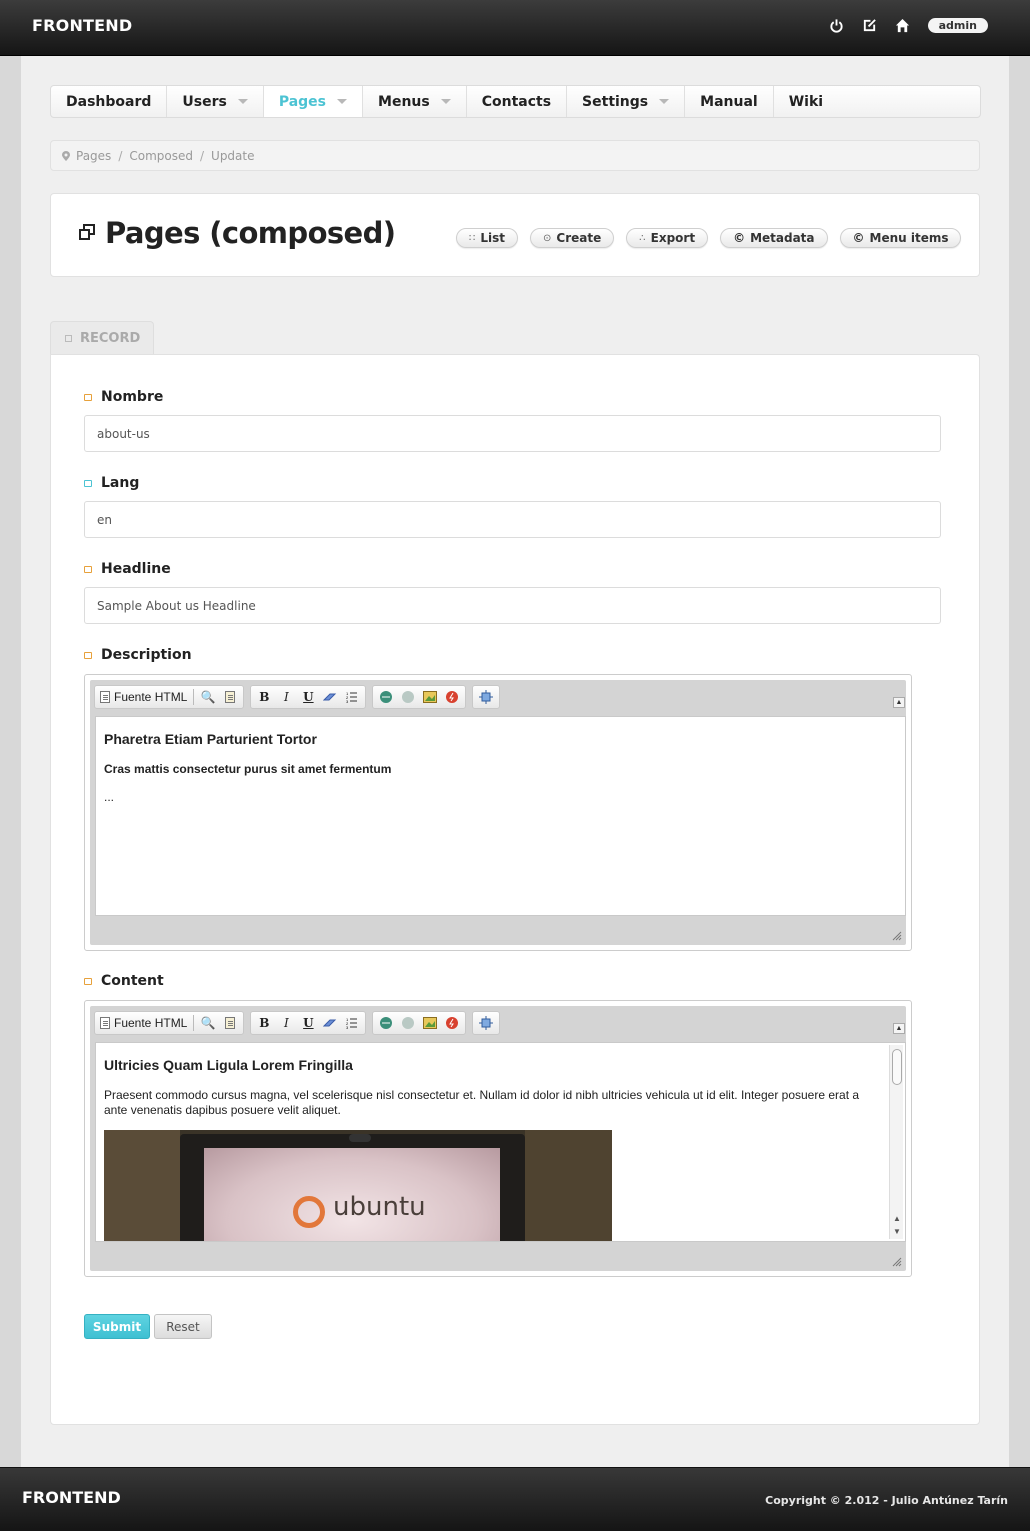 The width and height of the screenshot is (1030, 1531). I want to click on svg-text: 3, so click(347, 1027).